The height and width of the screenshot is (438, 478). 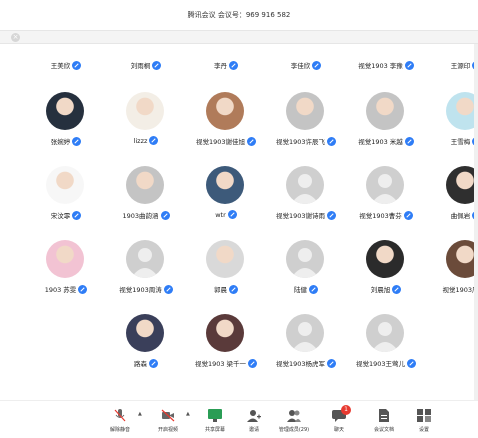 What do you see at coordinates (188, 414) in the screenshot?
I see `video-options-caret: ▲` at bounding box center [188, 414].